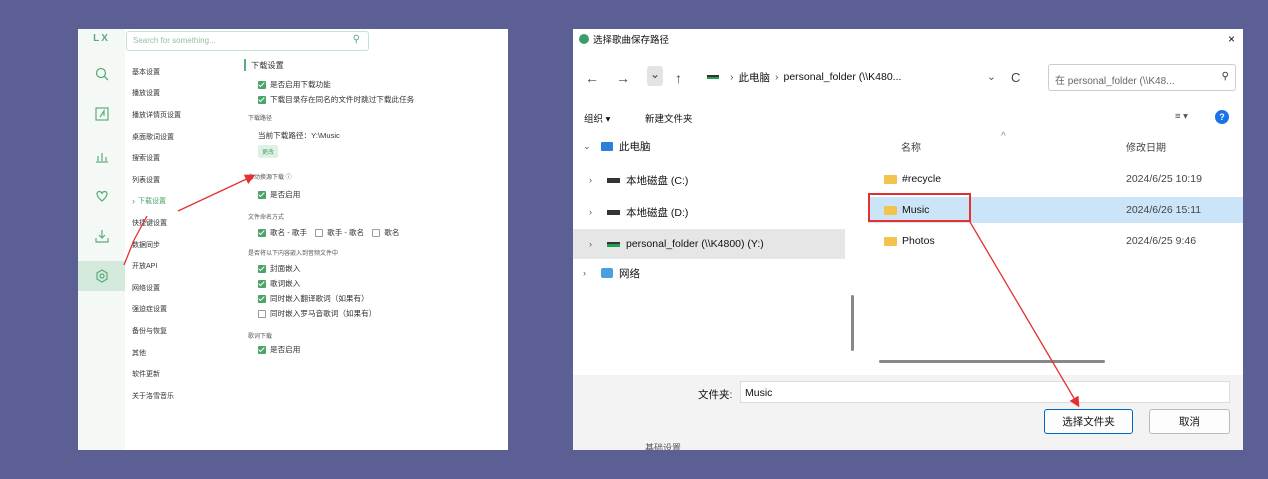 Image resolution: width=1268 pixels, height=479 pixels. Describe the element at coordinates (129, 252) in the screenshot. I see `arrow-from-settings` at that location.